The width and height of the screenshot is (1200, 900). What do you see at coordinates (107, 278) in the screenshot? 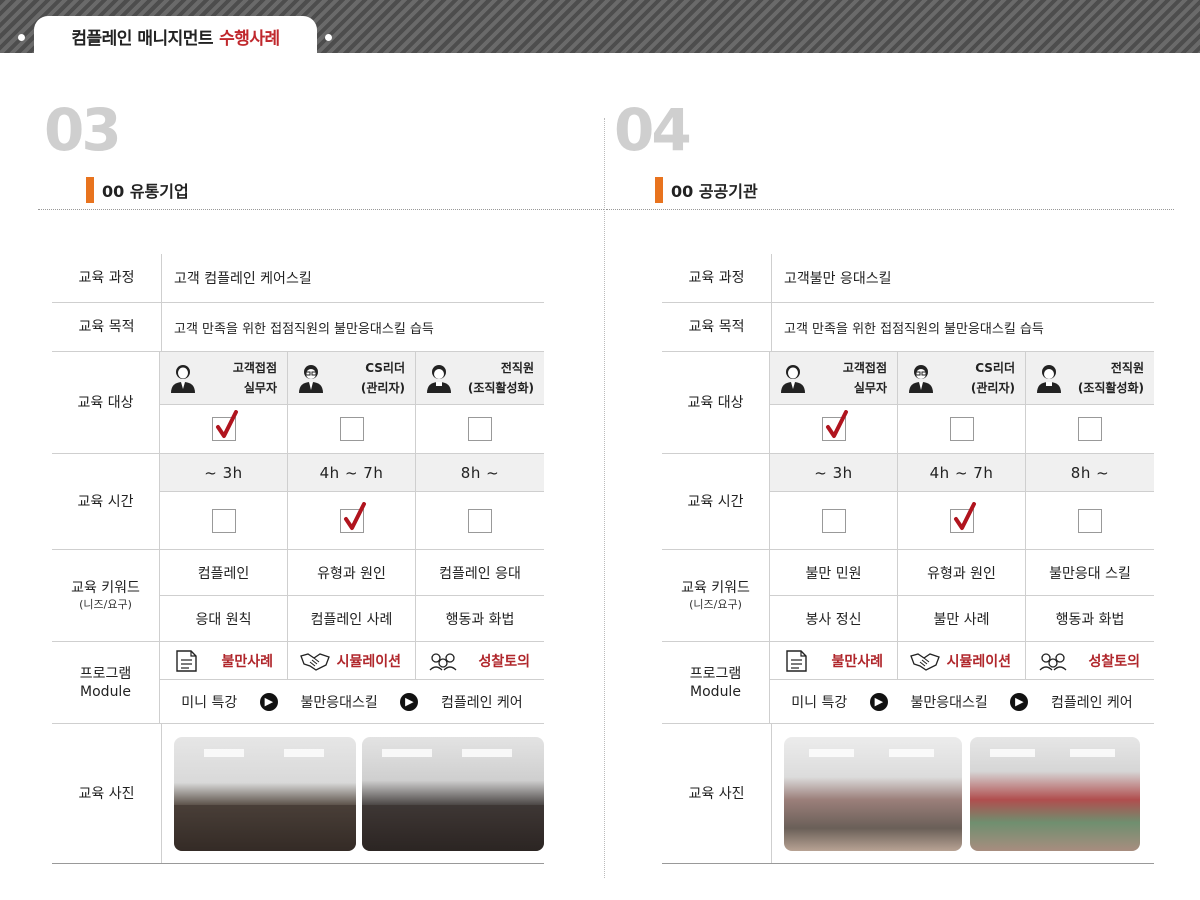
I see `row-label: 교육 과정` at bounding box center [107, 278].